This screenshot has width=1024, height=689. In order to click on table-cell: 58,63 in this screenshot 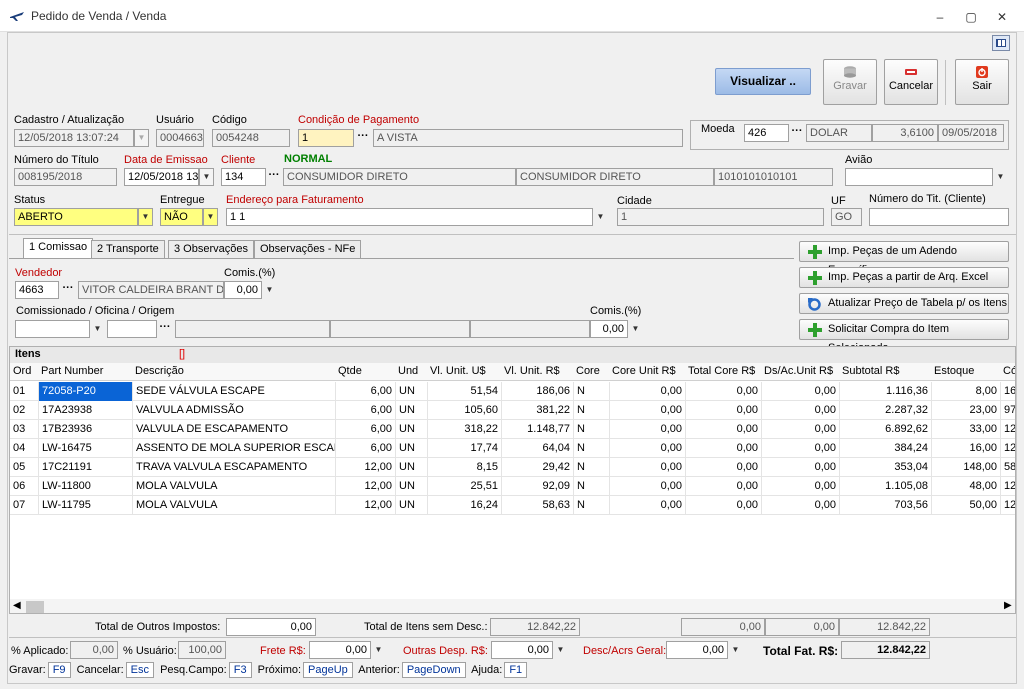, I will do `click(537, 505)`.